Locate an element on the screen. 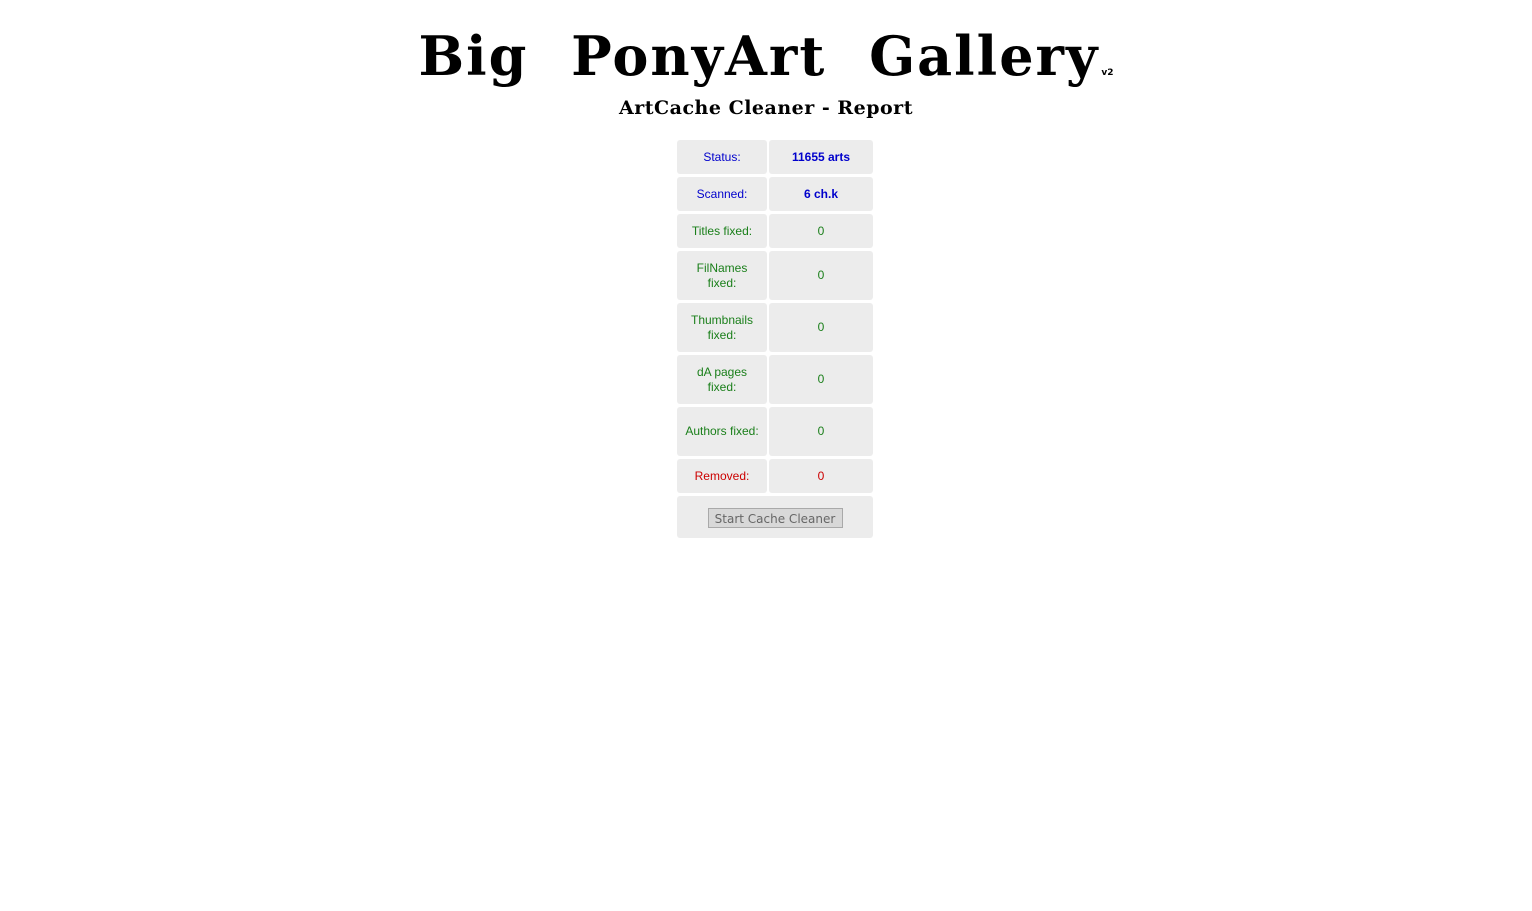 Image resolution: width=1532 pixels, height=911 pixels. thumbnails-fixed-value: 0 is located at coordinates (821, 327).